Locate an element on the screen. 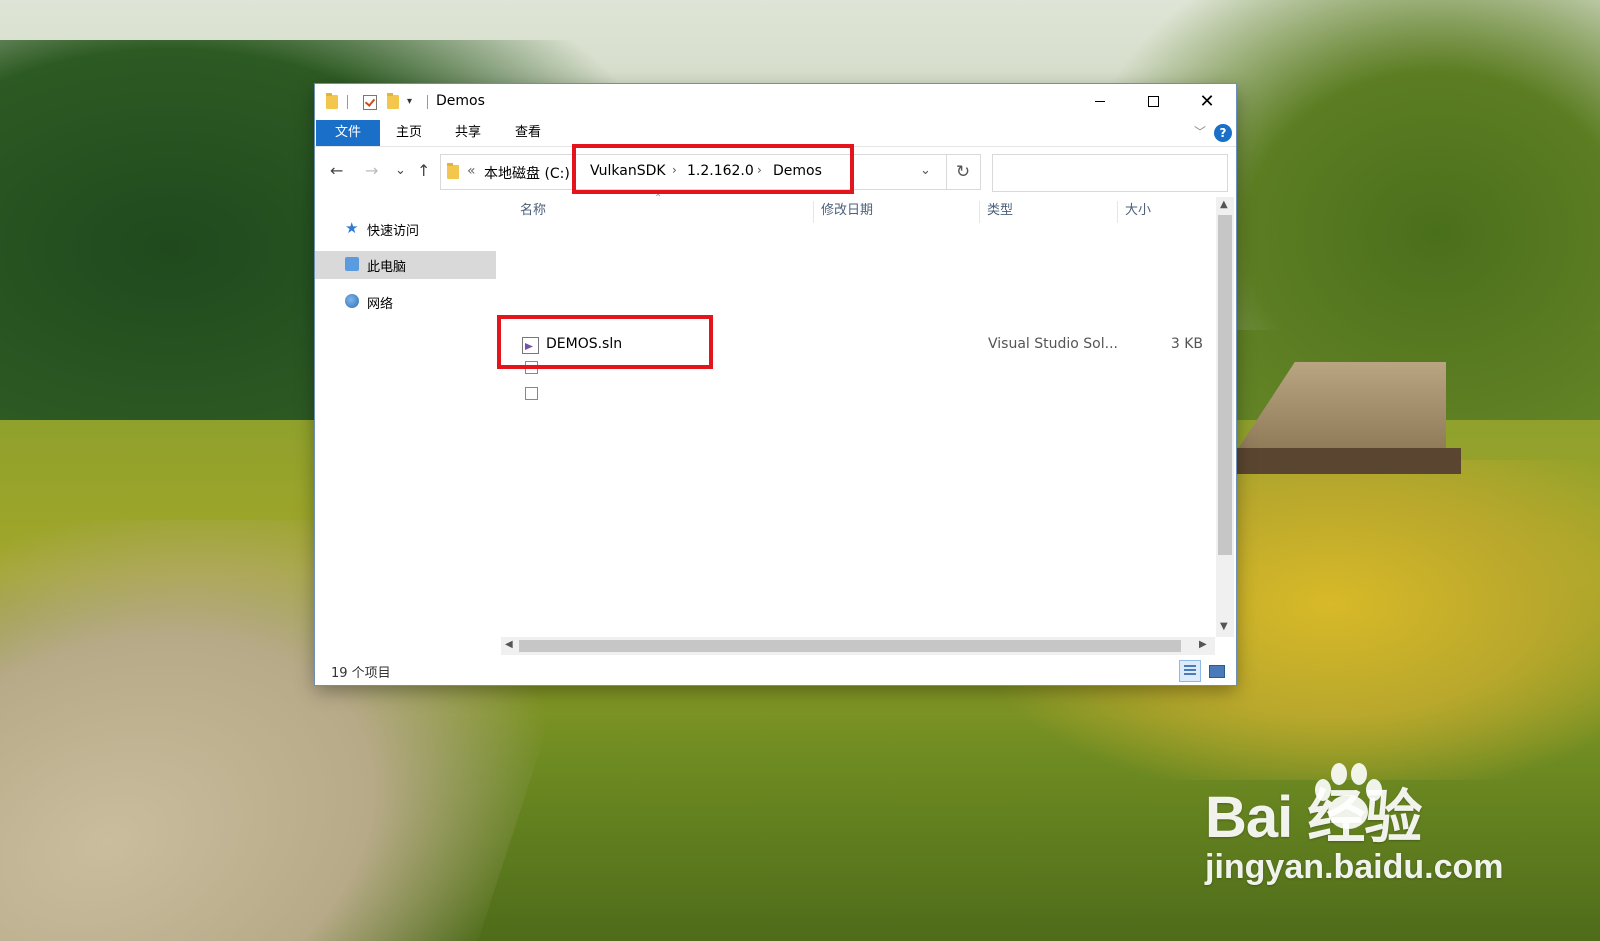 The image size is (1600, 941). scroll-up-arrow-icon: ▲ is located at coordinates (1224, 204).